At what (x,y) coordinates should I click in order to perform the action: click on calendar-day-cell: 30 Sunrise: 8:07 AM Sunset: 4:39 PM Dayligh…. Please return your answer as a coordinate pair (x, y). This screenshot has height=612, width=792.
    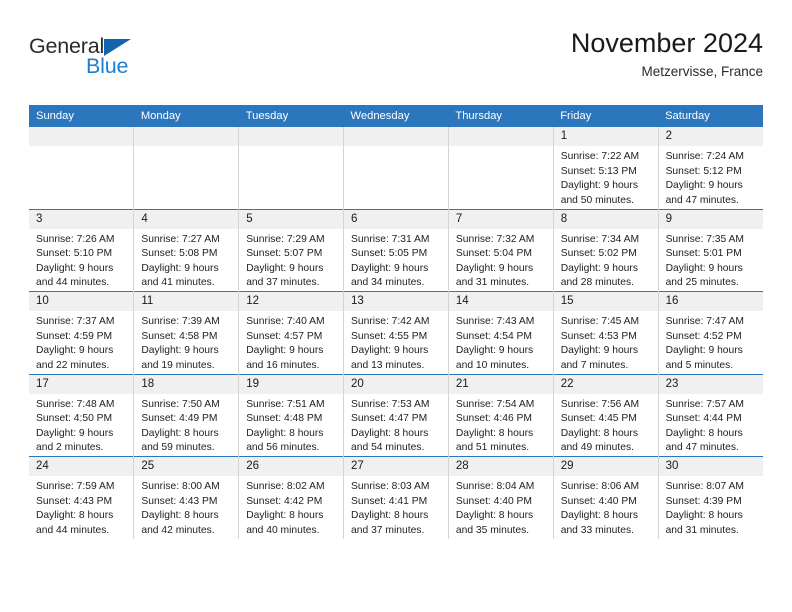
    Looking at the image, I should click on (710, 497).